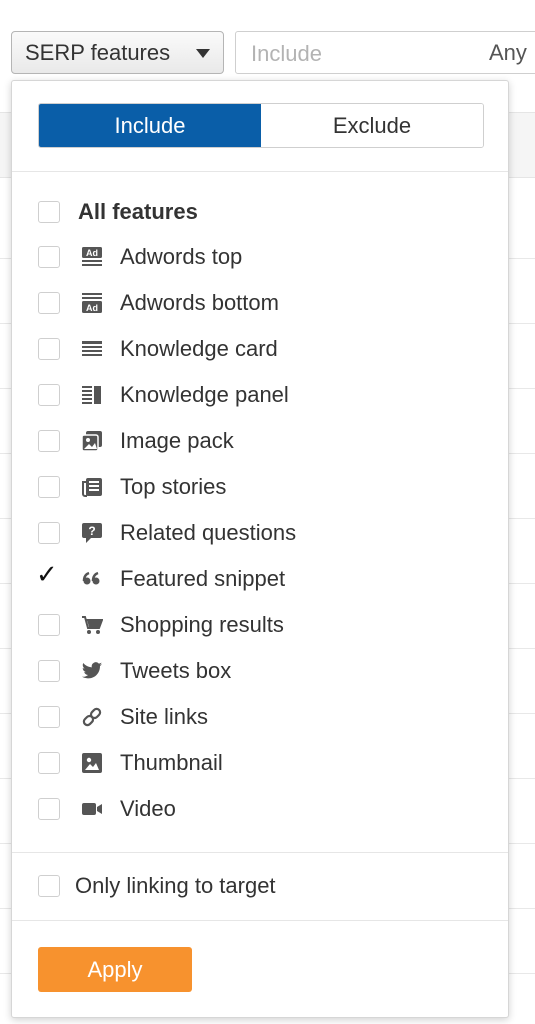  I want to click on image-pack-icon, so click(92, 441).